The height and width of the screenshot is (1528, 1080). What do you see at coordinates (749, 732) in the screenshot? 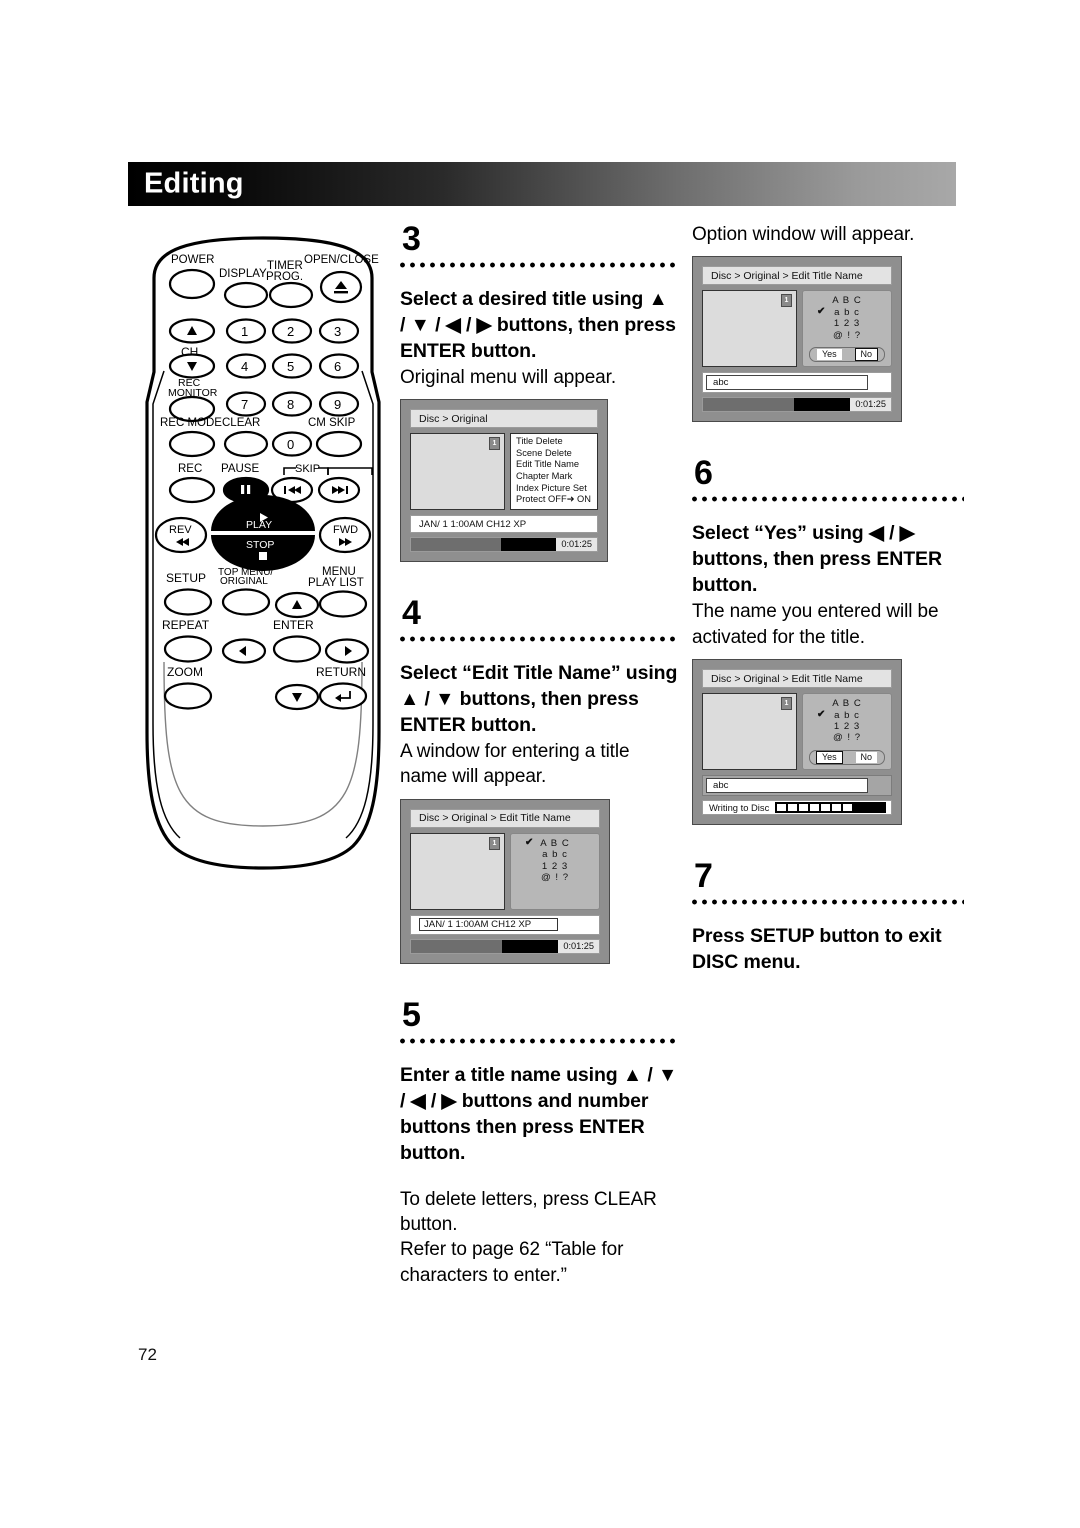
I see `screen-writing-thumbnail: 1` at bounding box center [749, 732].